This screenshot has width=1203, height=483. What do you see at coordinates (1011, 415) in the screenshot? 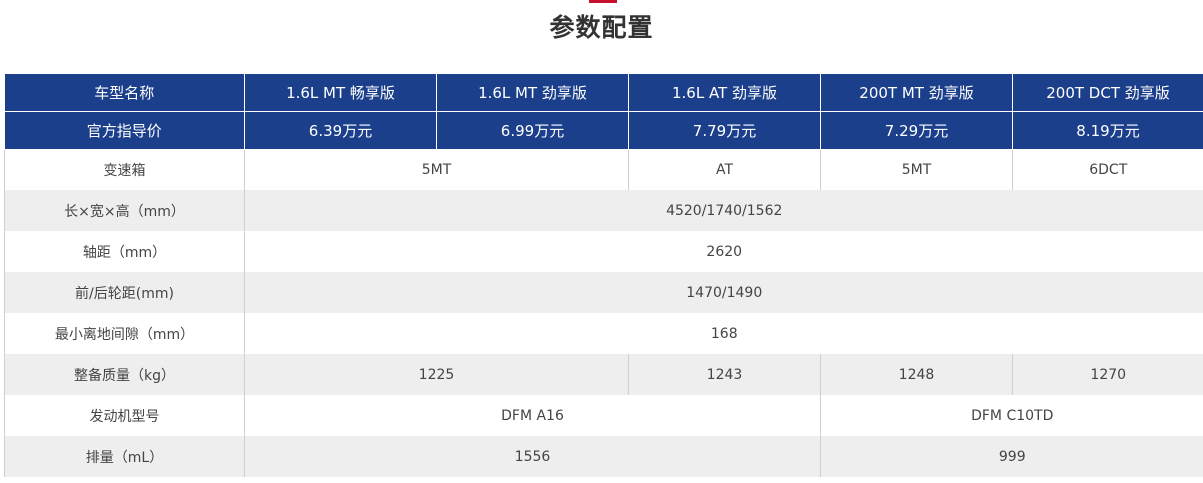
I see `engine-model-value-c10td: DFM C10TD` at bounding box center [1011, 415].